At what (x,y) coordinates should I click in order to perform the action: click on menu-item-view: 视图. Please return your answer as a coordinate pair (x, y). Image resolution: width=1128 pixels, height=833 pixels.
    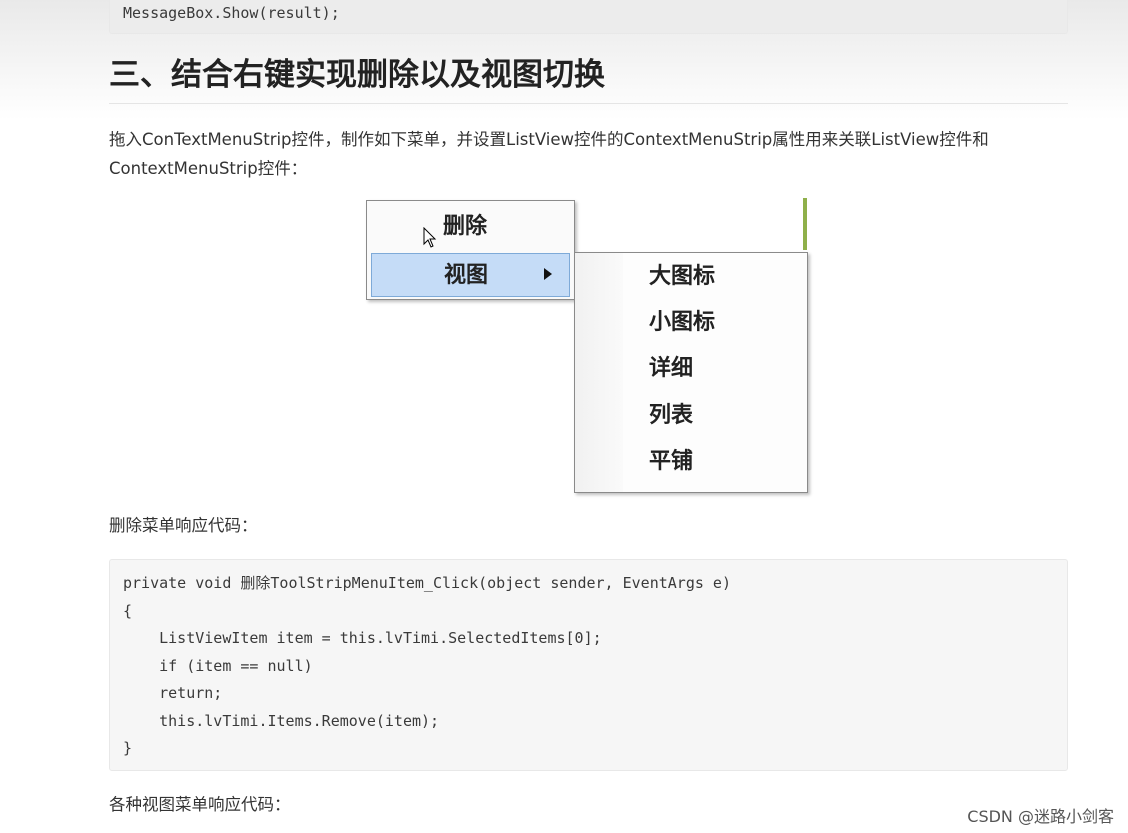
    Looking at the image, I should click on (470, 275).